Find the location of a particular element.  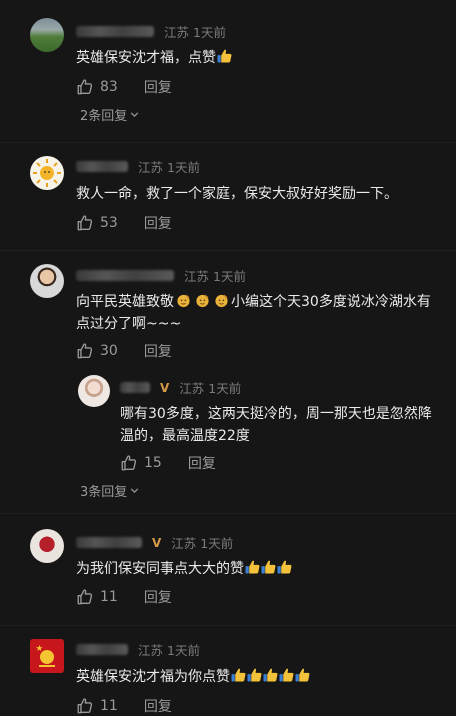

reply-avatar is located at coordinates (94, 391).